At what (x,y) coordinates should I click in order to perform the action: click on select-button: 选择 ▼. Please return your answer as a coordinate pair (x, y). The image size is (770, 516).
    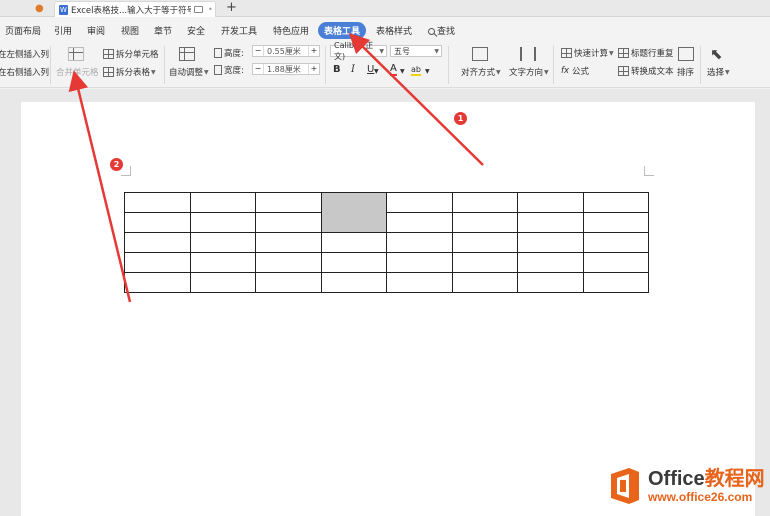
    Looking at the image, I should click on (718, 72).